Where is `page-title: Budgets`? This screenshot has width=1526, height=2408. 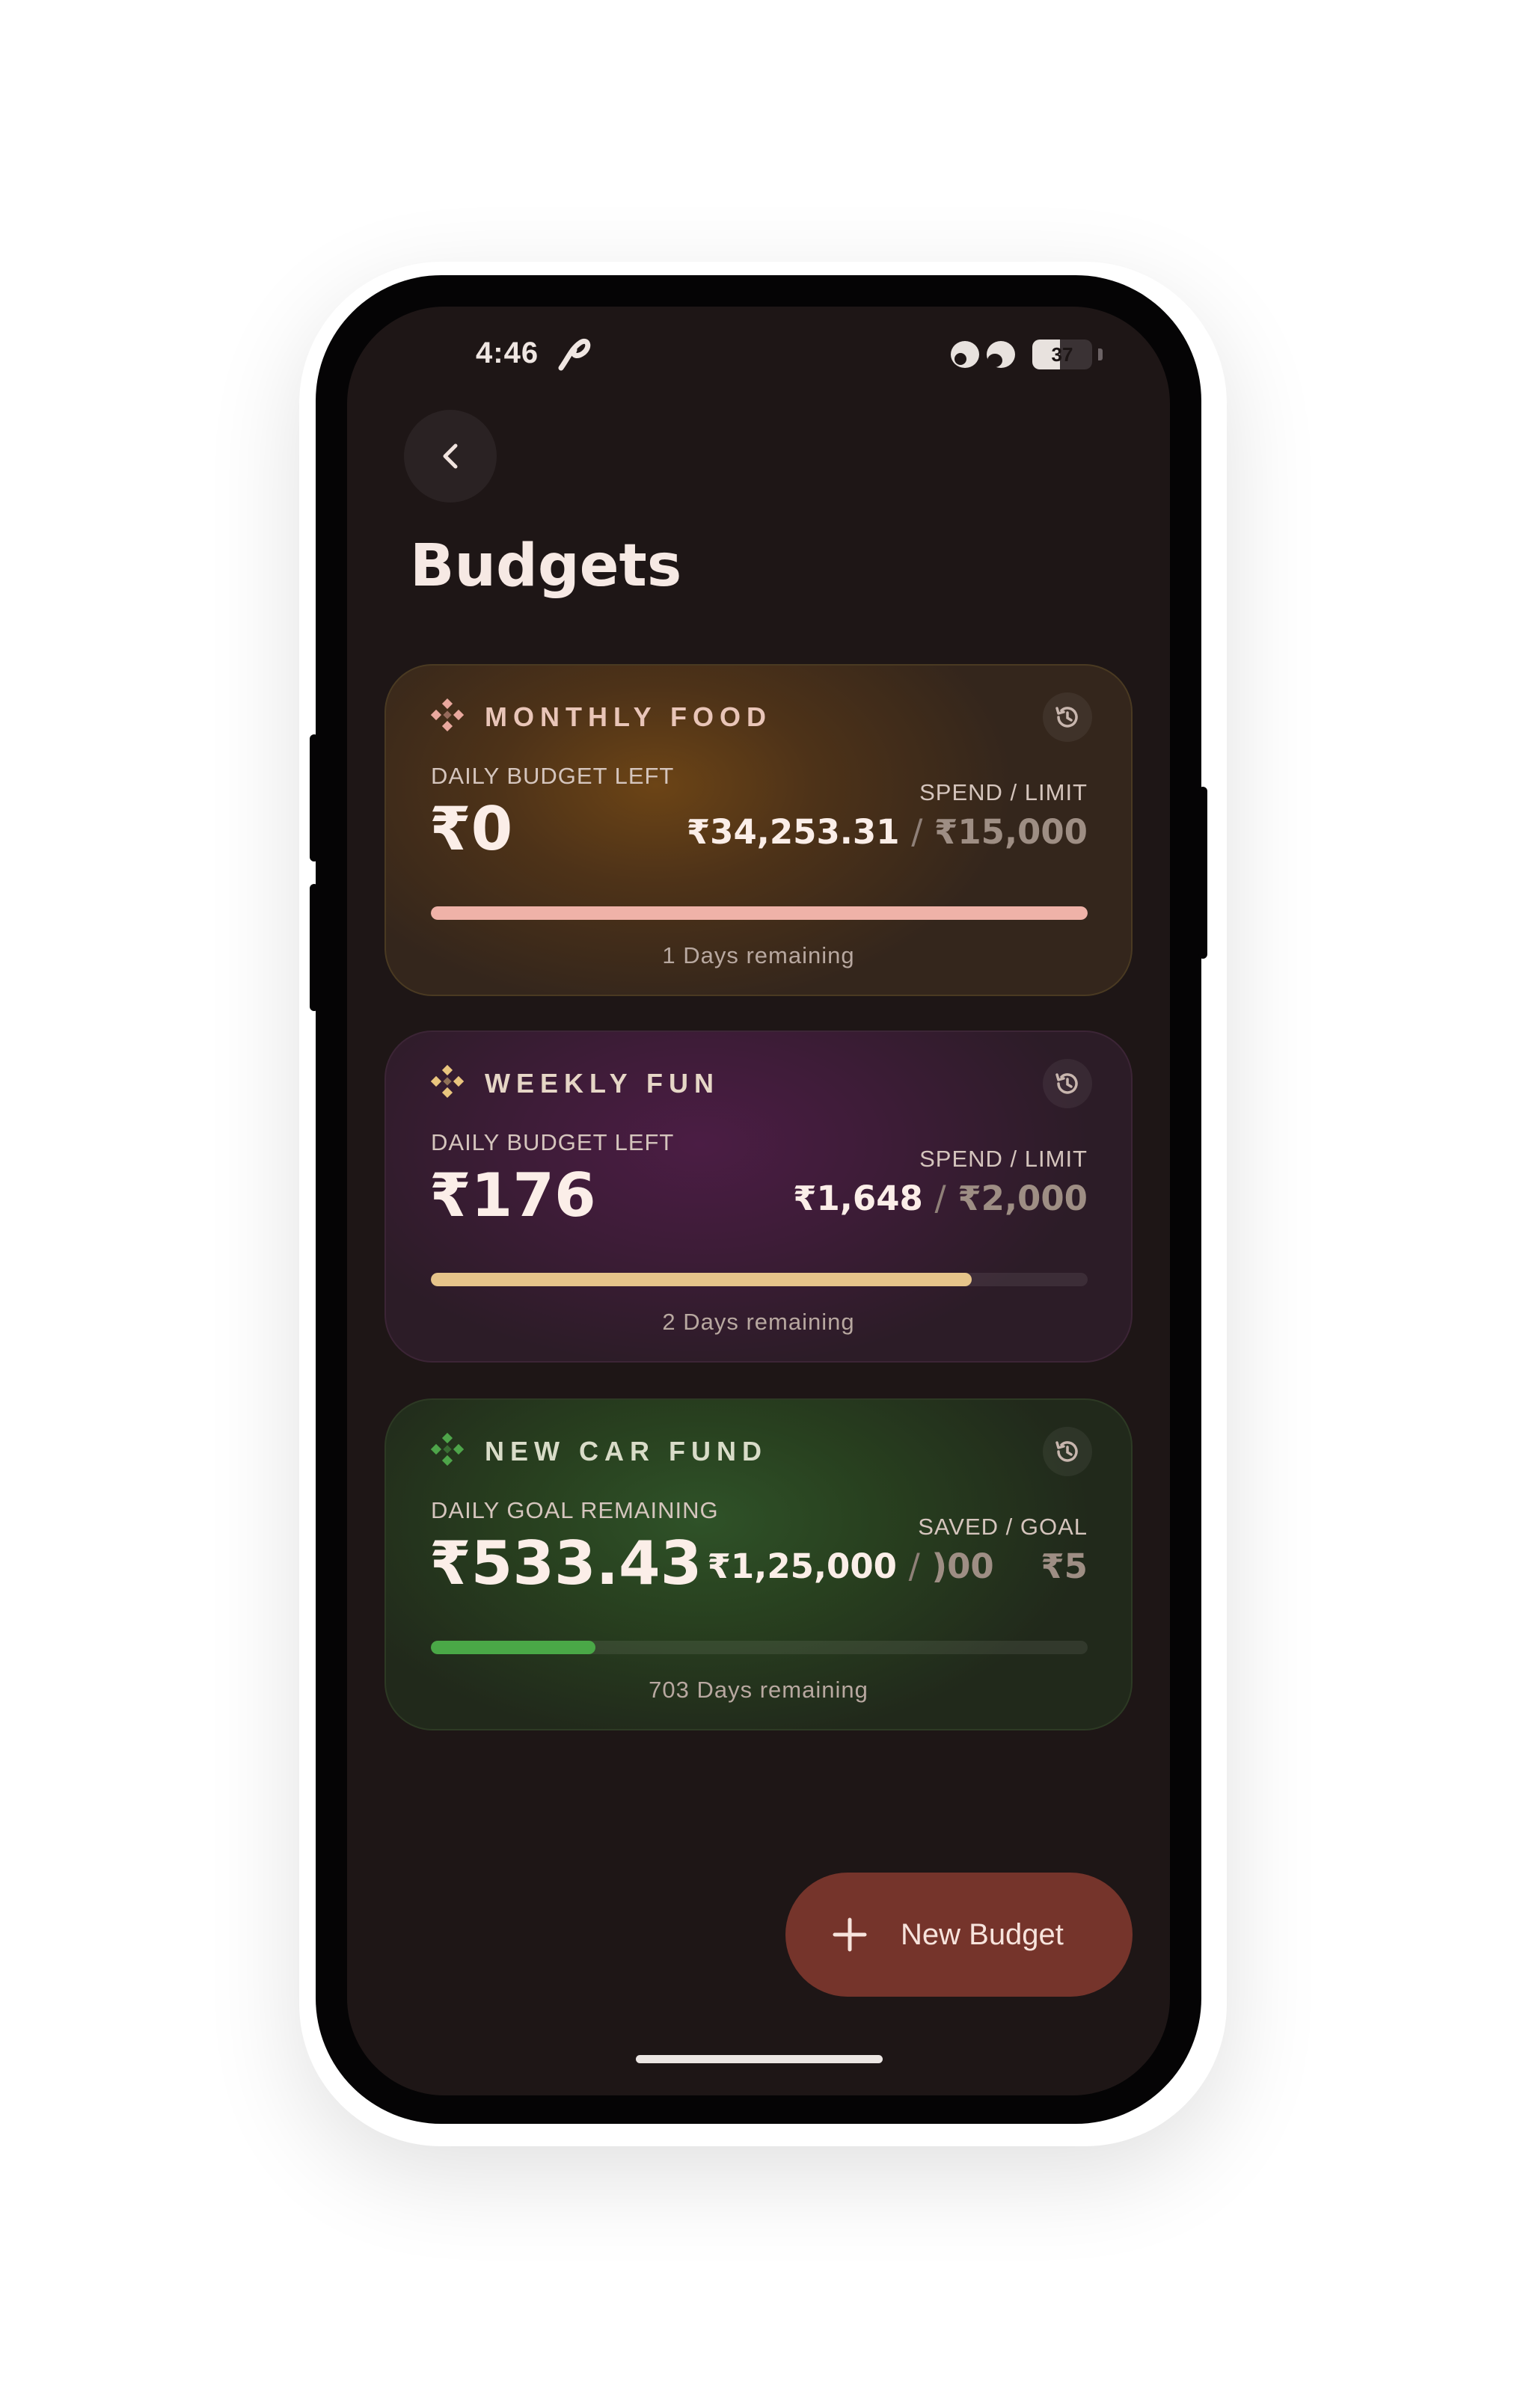
page-title: Budgets is located at coordinates (546, 566).